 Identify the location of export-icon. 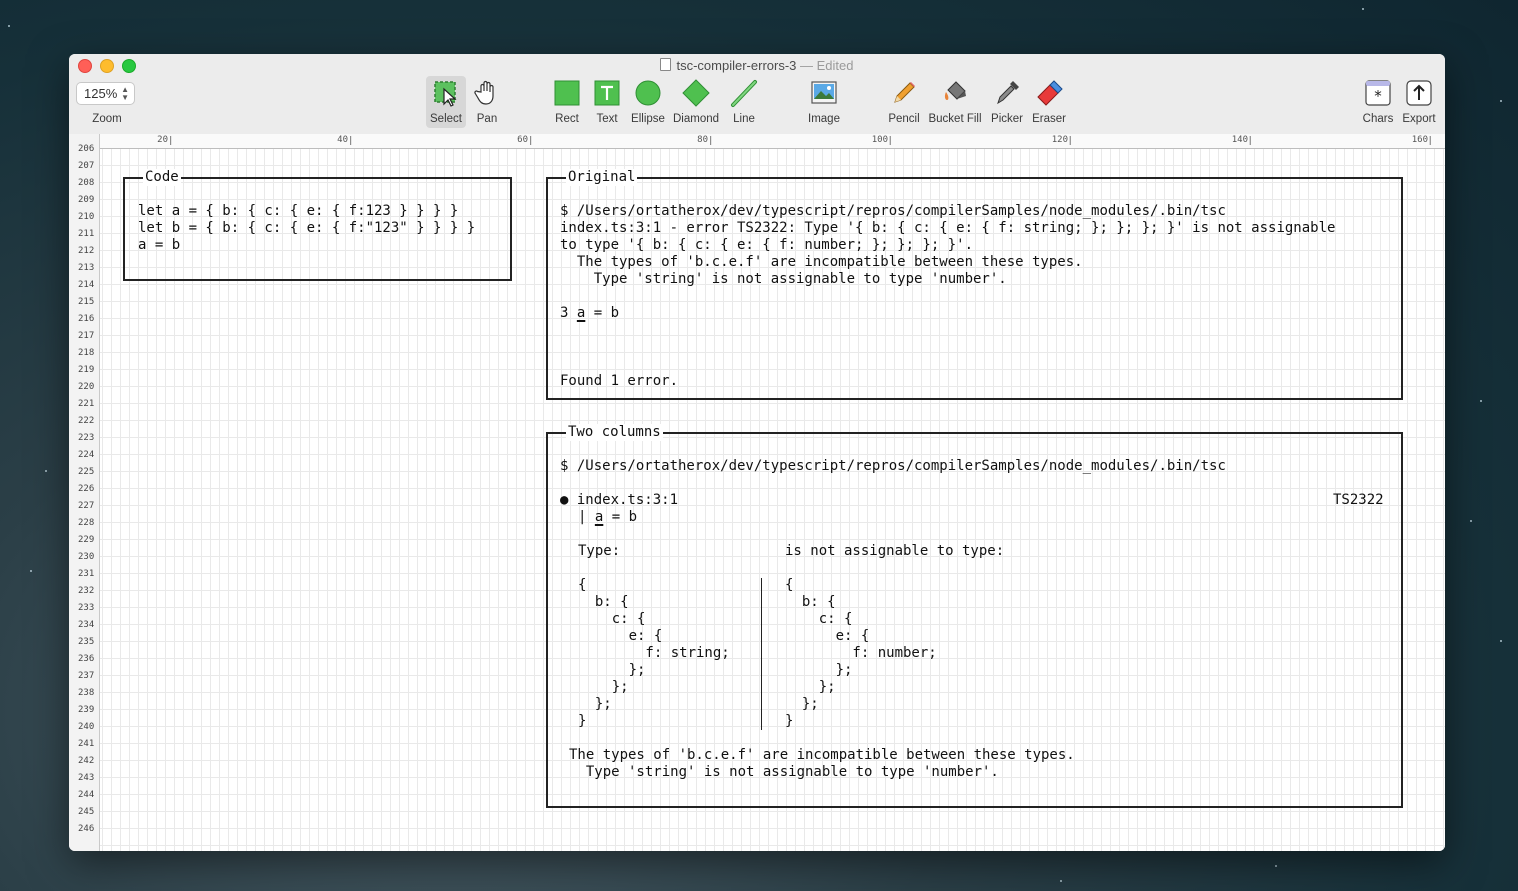
(1419, 93).